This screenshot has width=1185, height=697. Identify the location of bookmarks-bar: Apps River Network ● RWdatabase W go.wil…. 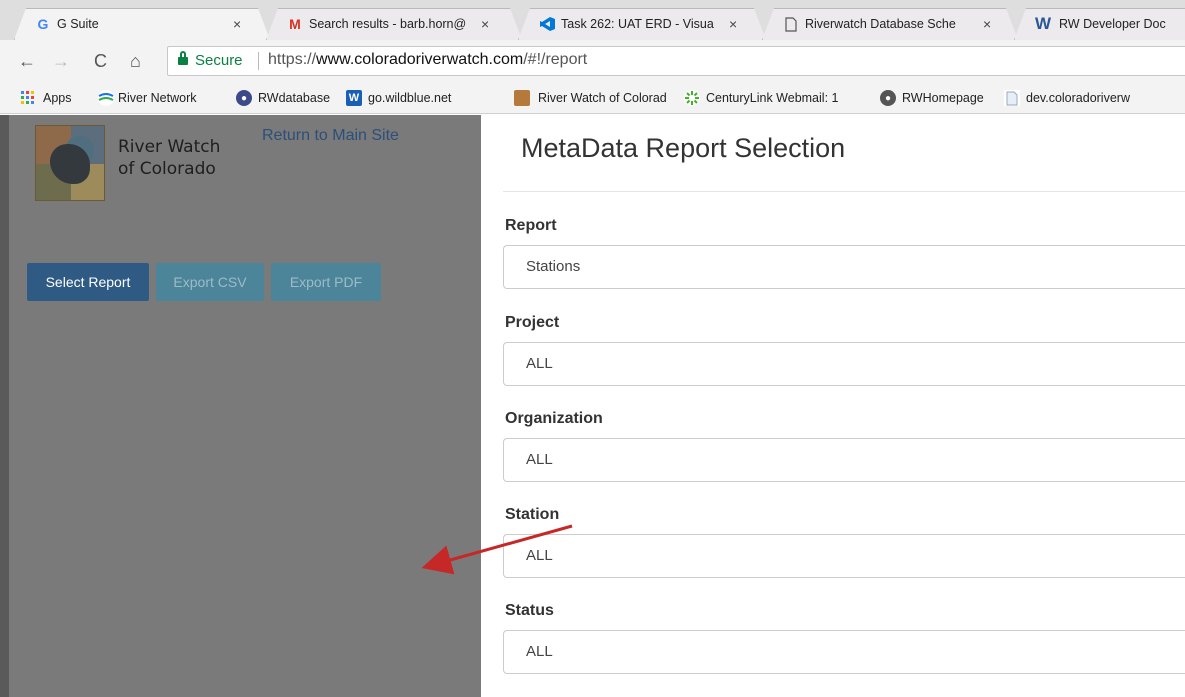
(592, 99).